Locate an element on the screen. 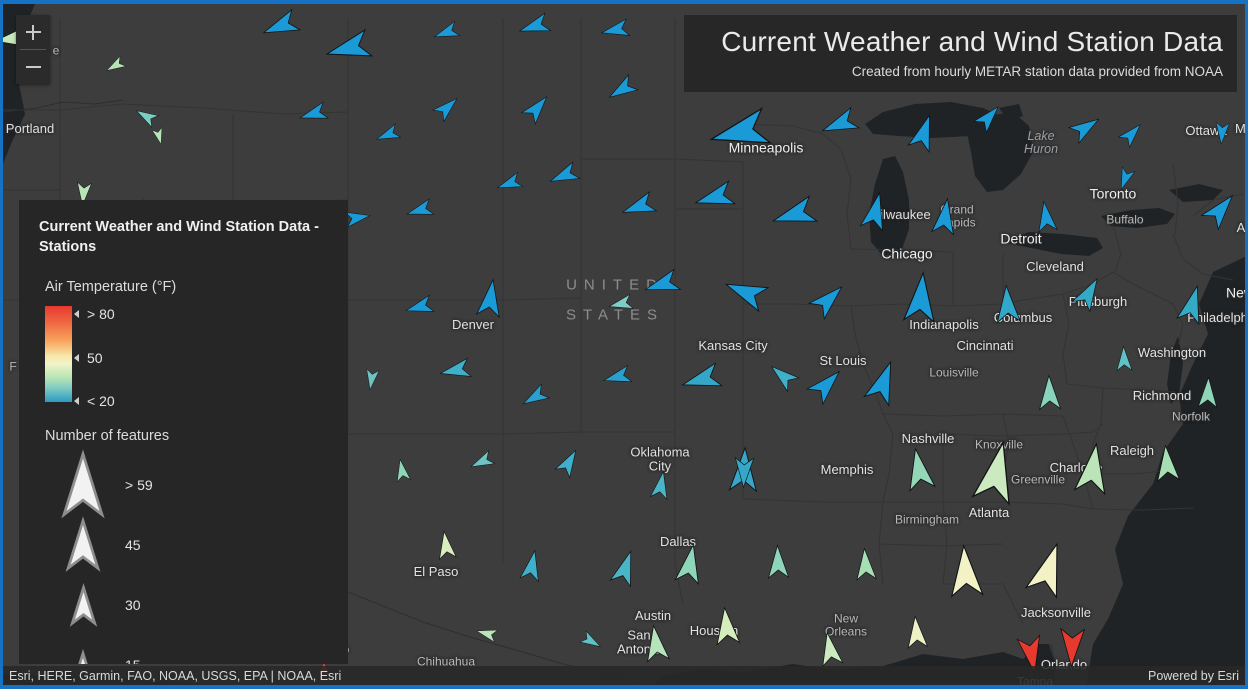 The width and height of the screenshot is (1248, 689). temperature-color-ramp is located at coordinates (58, 354).